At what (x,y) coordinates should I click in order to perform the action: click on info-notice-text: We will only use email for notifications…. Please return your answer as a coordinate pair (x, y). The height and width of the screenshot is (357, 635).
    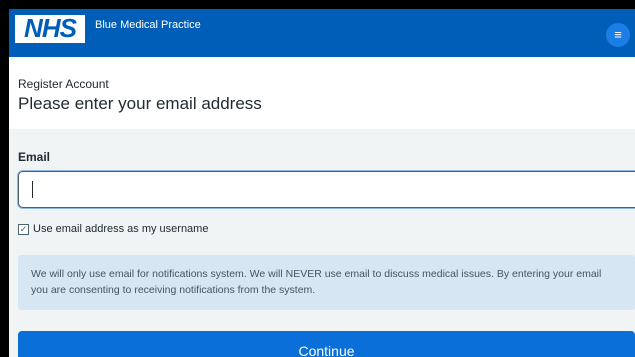
    Looking at the image, I should click on (316, 282).